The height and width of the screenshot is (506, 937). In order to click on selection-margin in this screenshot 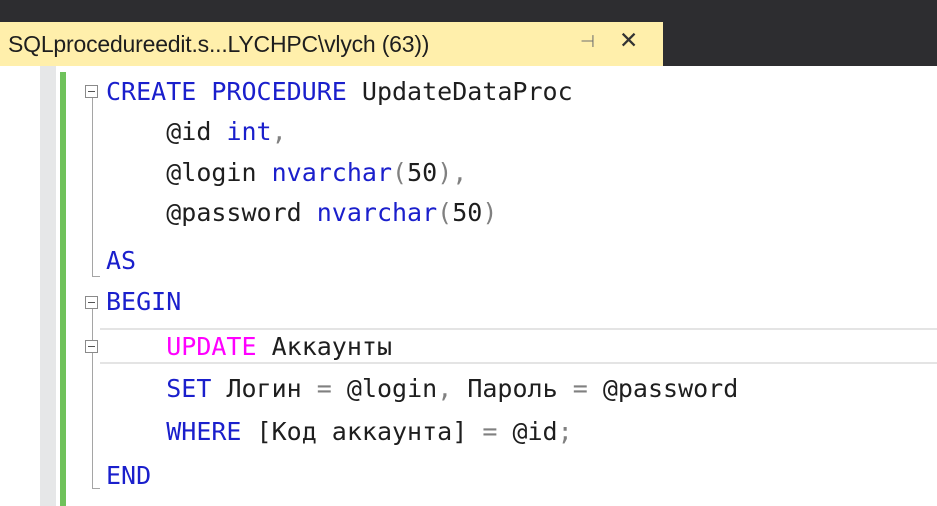, I will do `click(48, 286)`.